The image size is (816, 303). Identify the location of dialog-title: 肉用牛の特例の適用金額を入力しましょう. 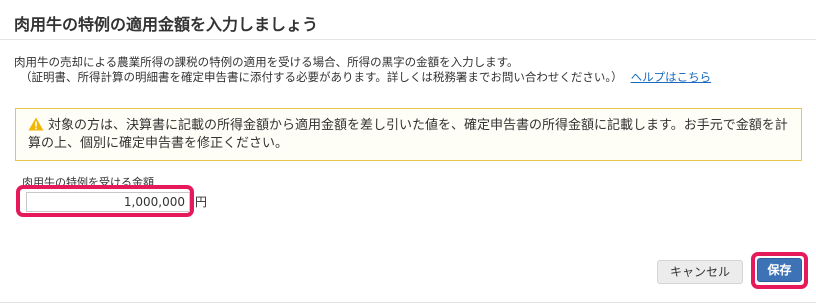
(166, 24).